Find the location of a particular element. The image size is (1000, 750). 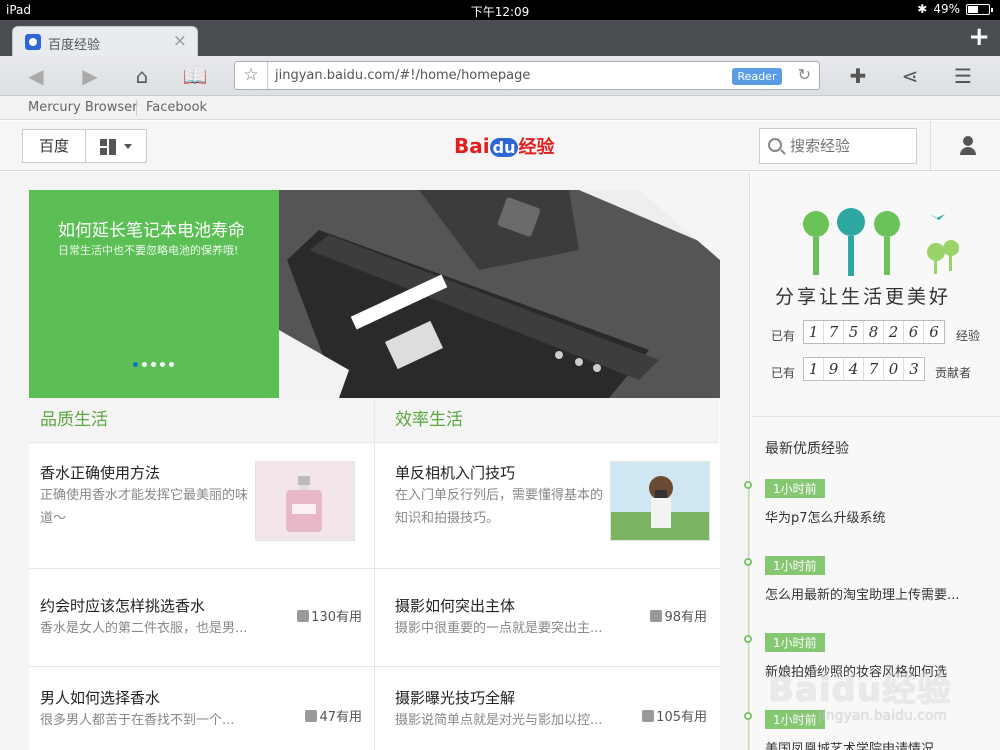

useful-count: 47有用 is located at coordinates (333, 715).